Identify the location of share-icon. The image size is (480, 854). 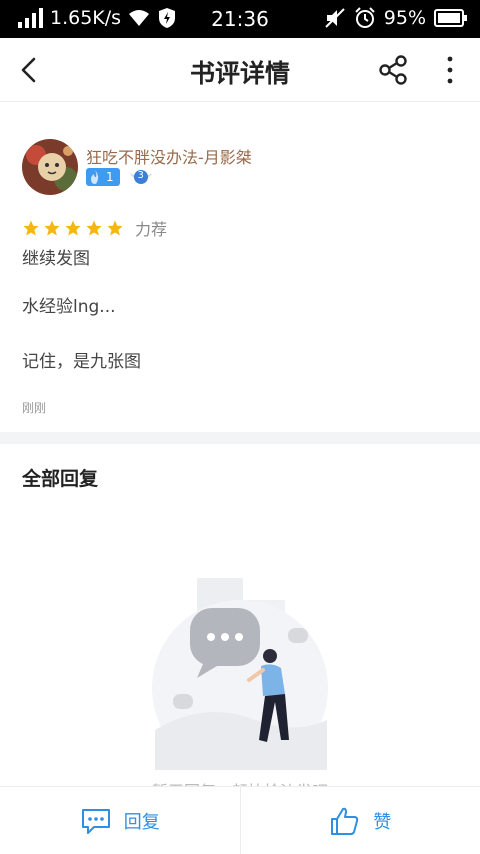
(393, 70).